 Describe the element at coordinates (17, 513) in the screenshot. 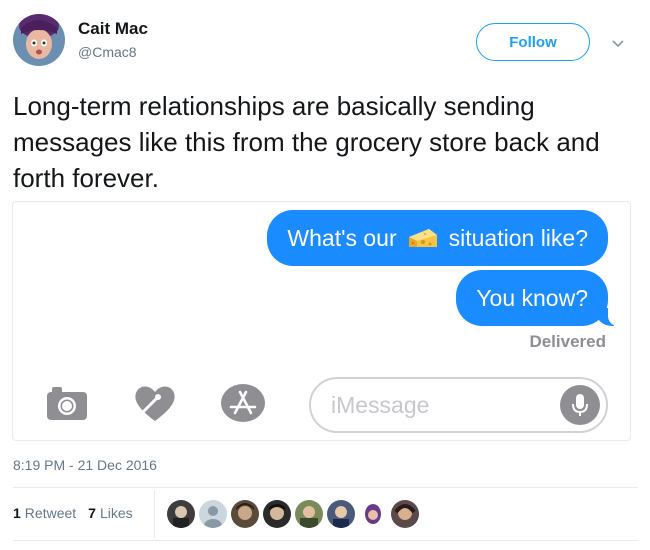

I see `retweets-count: 1` at that location.